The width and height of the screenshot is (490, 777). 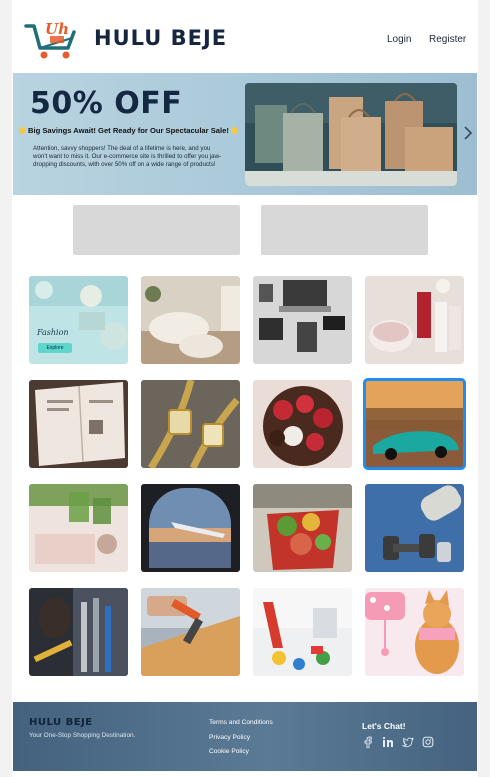 I want to click on category-tile-fitness, so click(x=414, y=528).